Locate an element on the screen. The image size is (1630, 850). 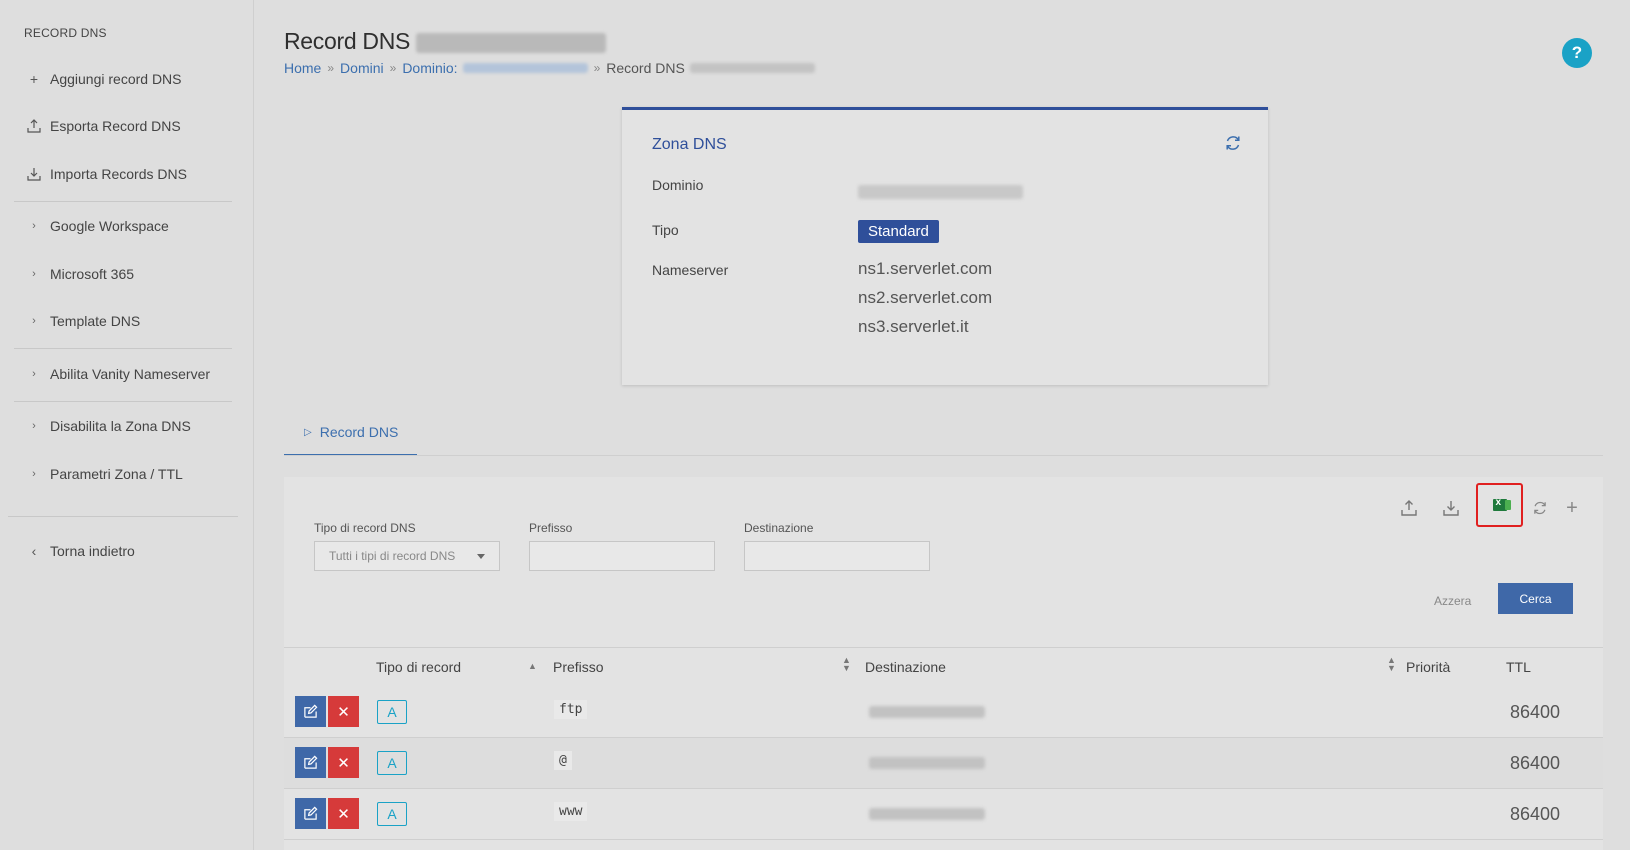
caret-right-icon: ▷ is located at coordinates (308, 432).